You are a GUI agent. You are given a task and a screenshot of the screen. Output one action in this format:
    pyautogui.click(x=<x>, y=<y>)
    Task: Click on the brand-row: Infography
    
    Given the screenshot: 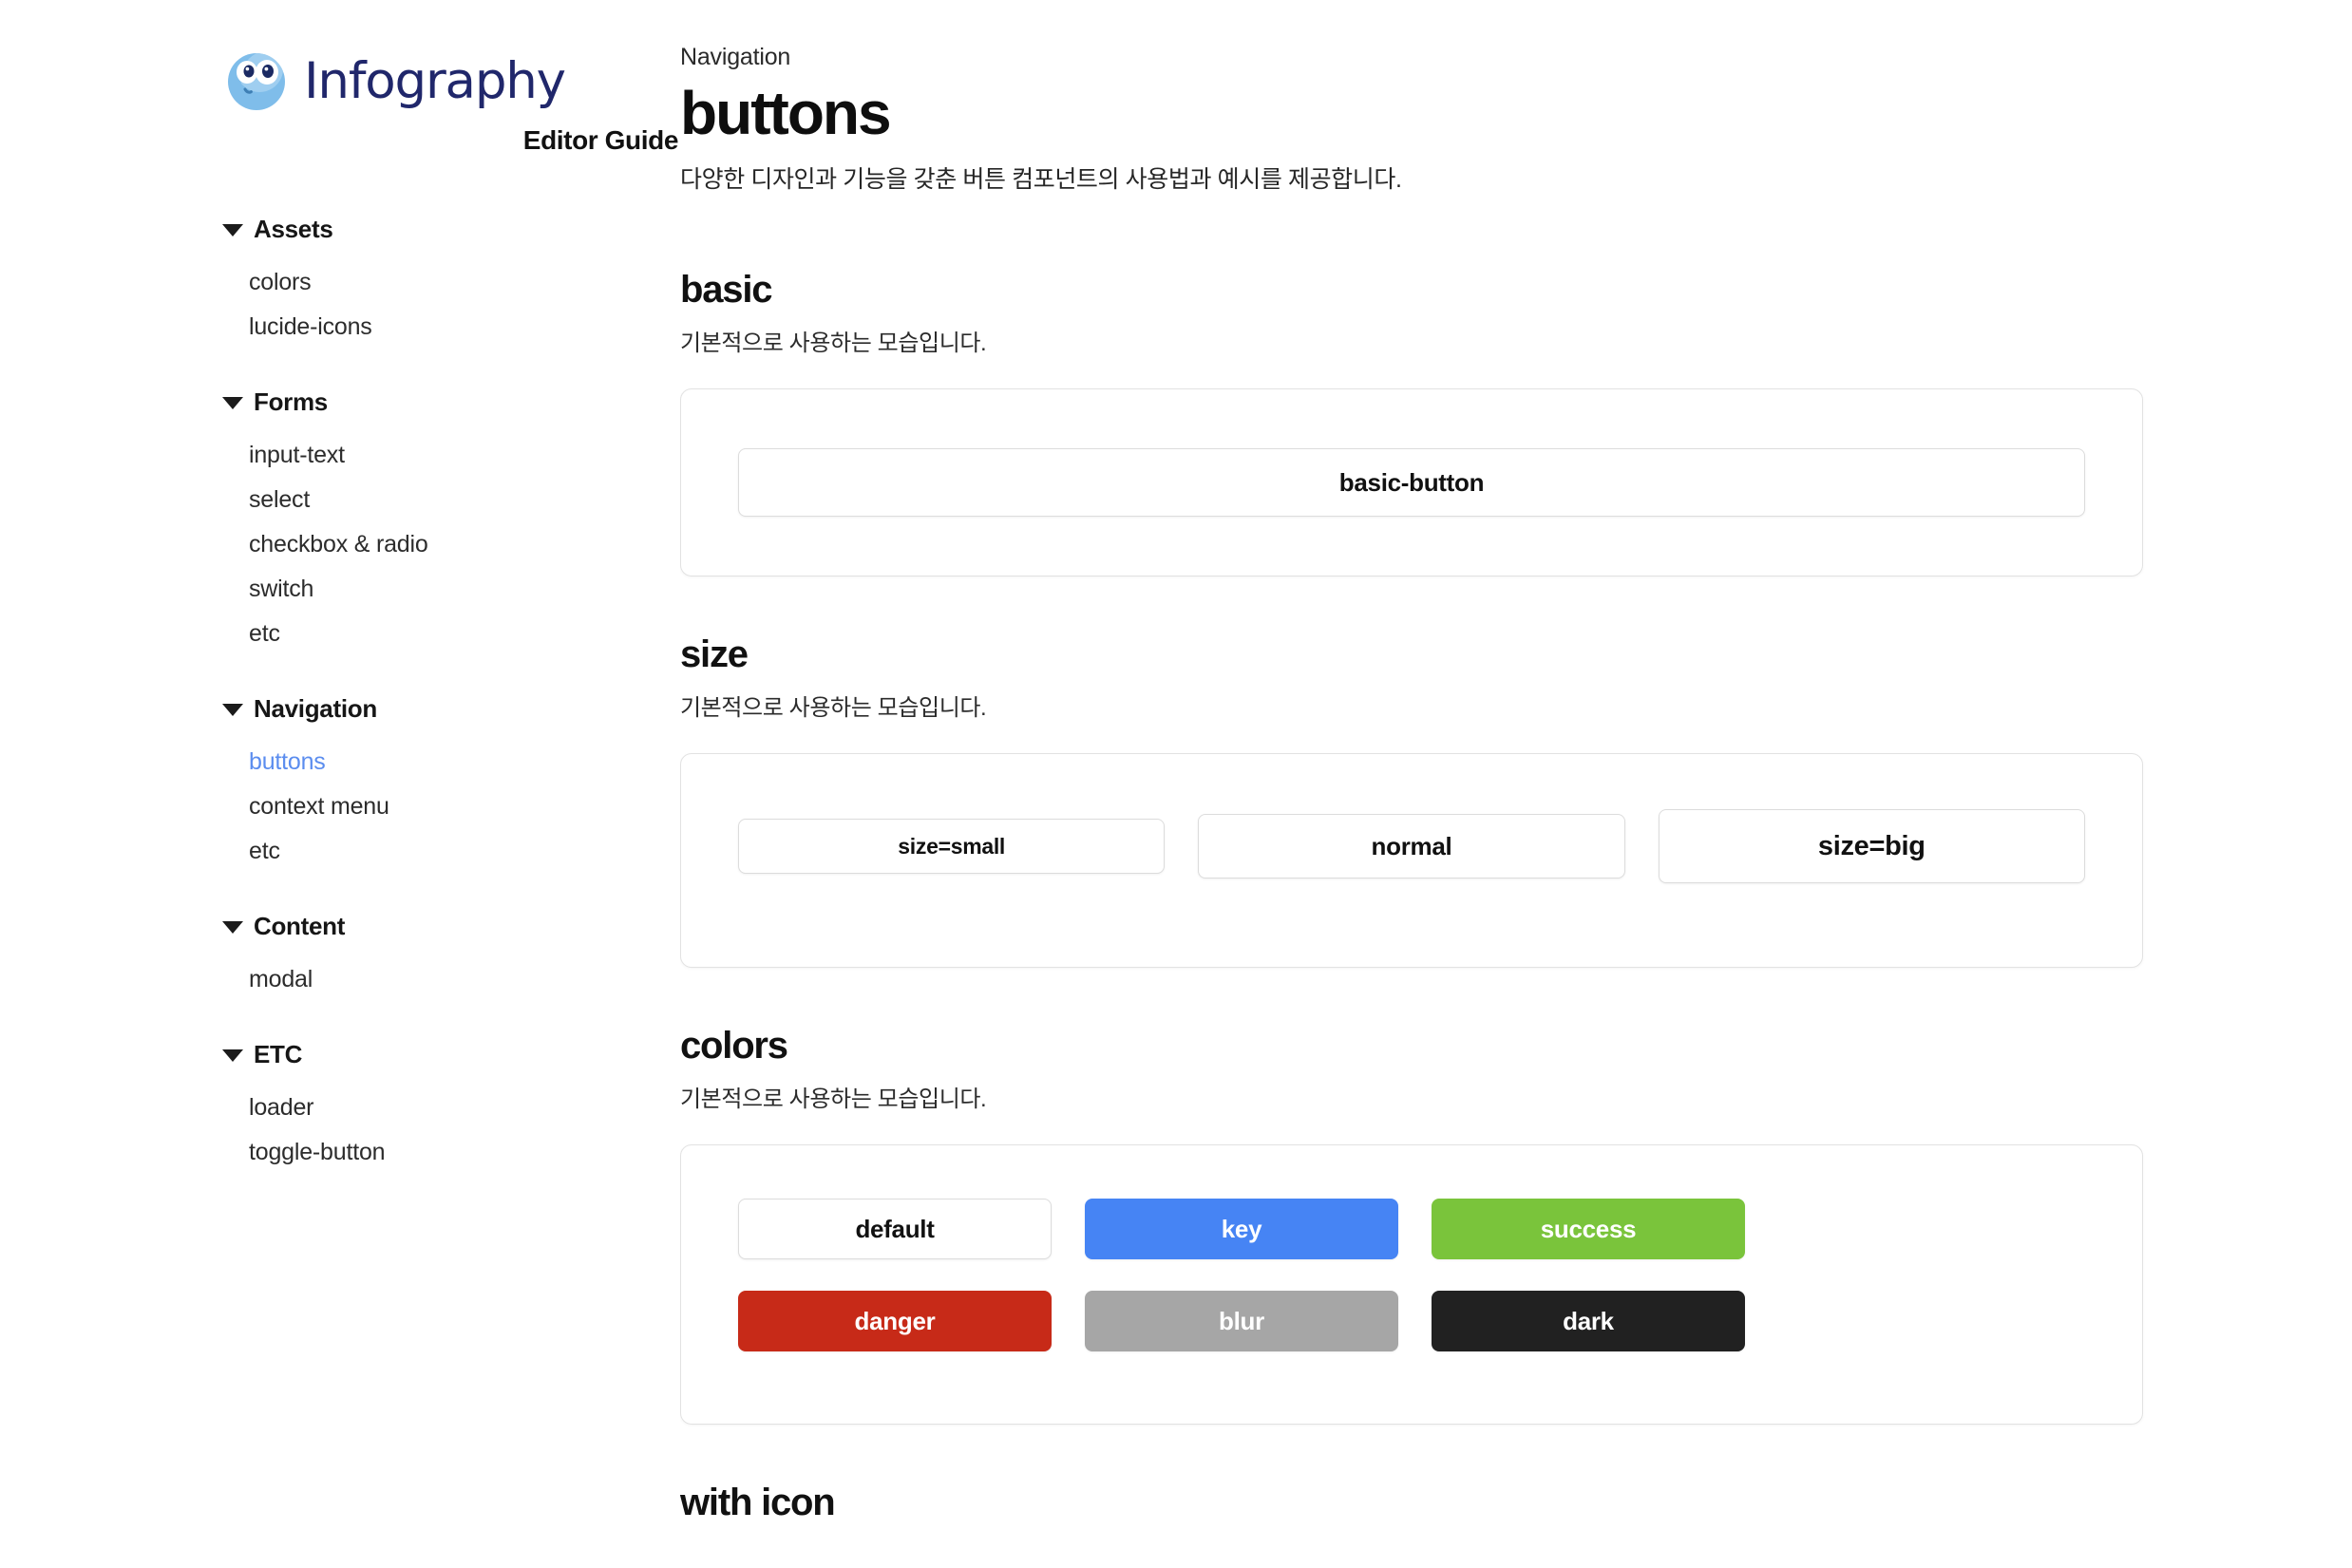 What is the action you would take?
    pyautogui.click(x=451, y=80)
    